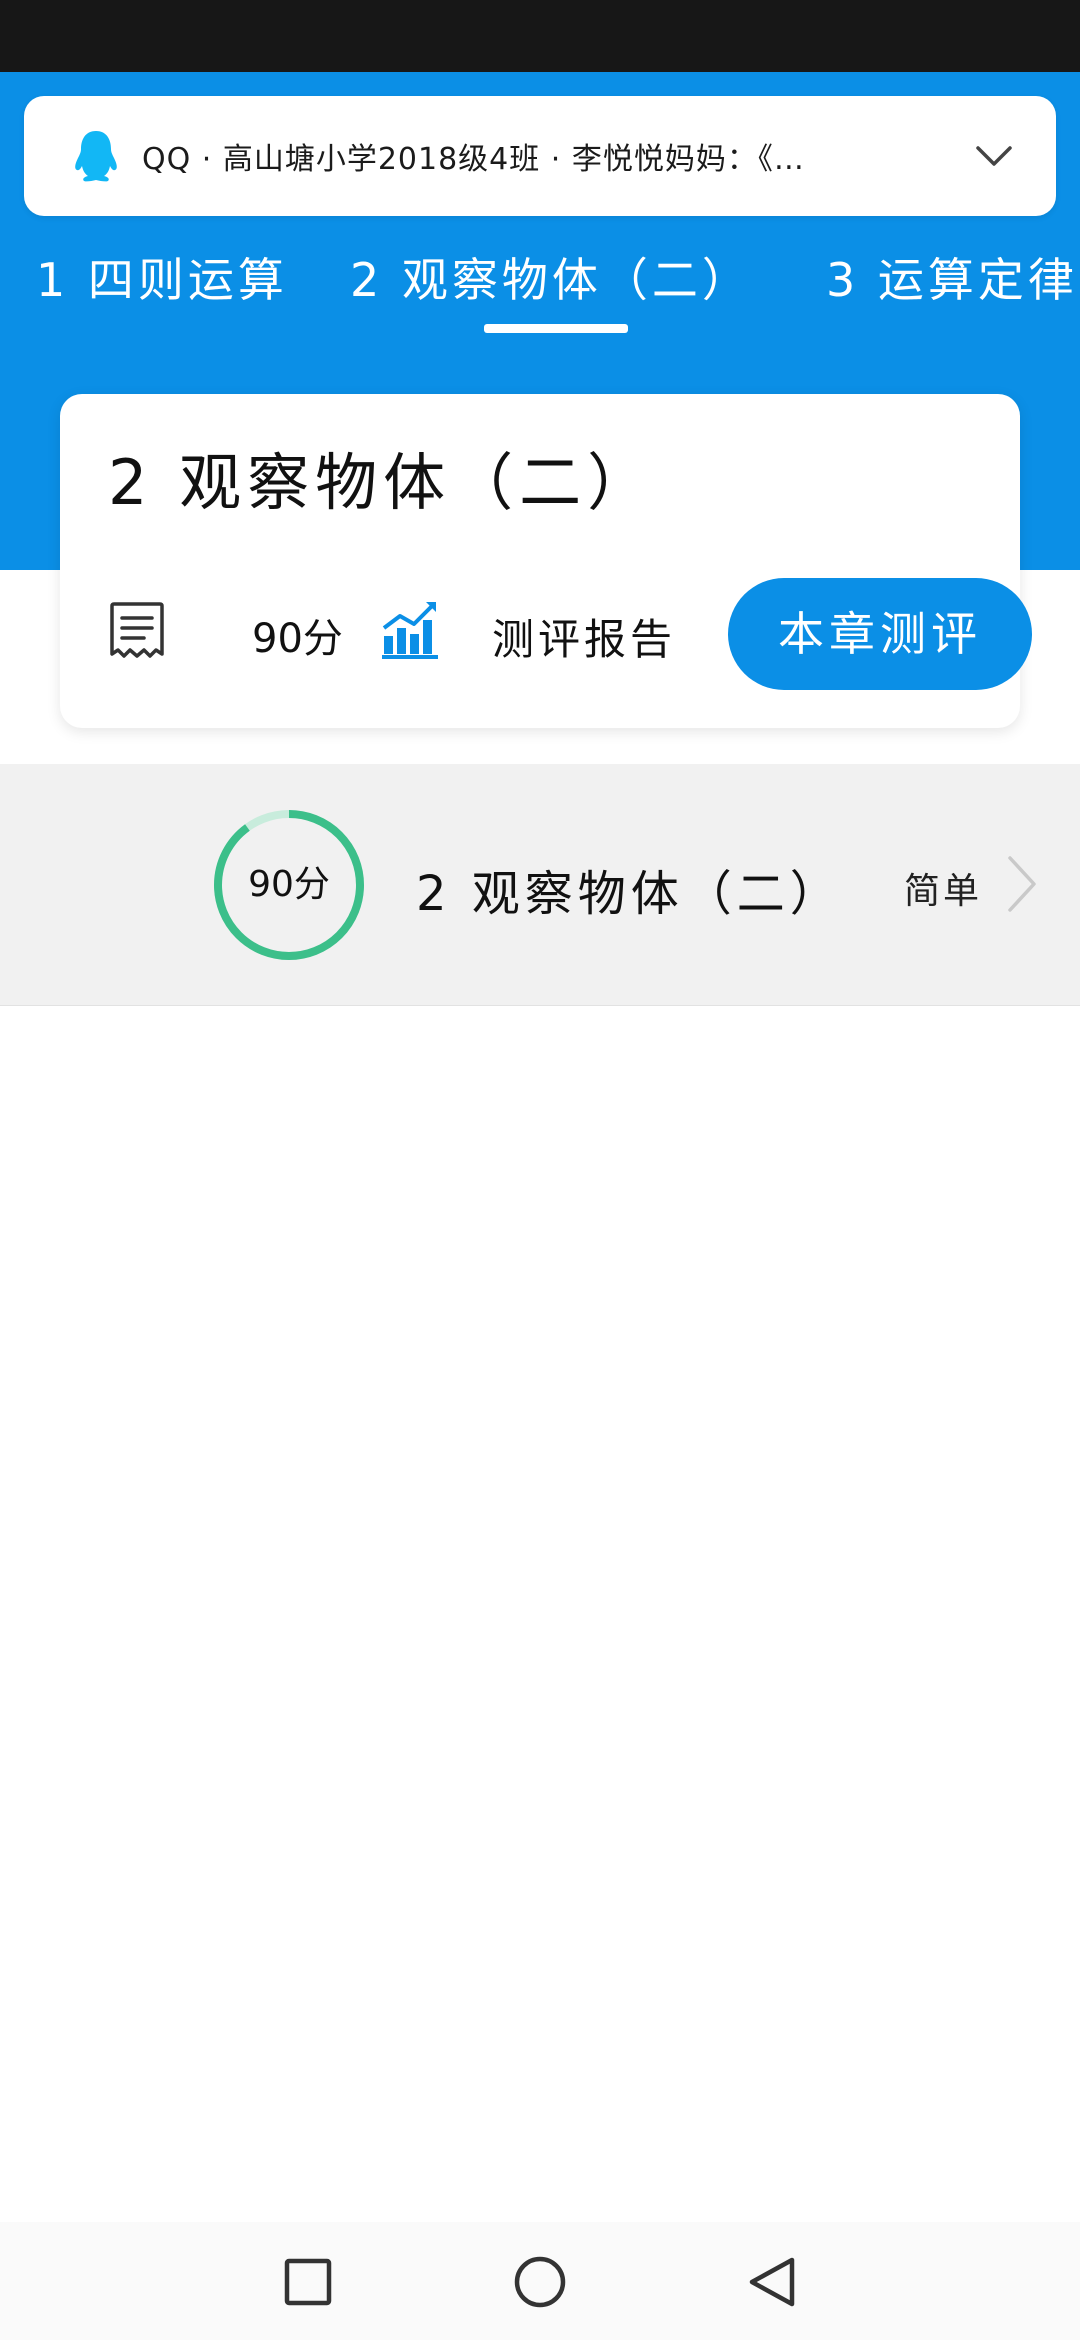 The image size is (1080, 2340). I want to click on chapter-actions: 90分 测评报告 本章测评, so click(570, 636).